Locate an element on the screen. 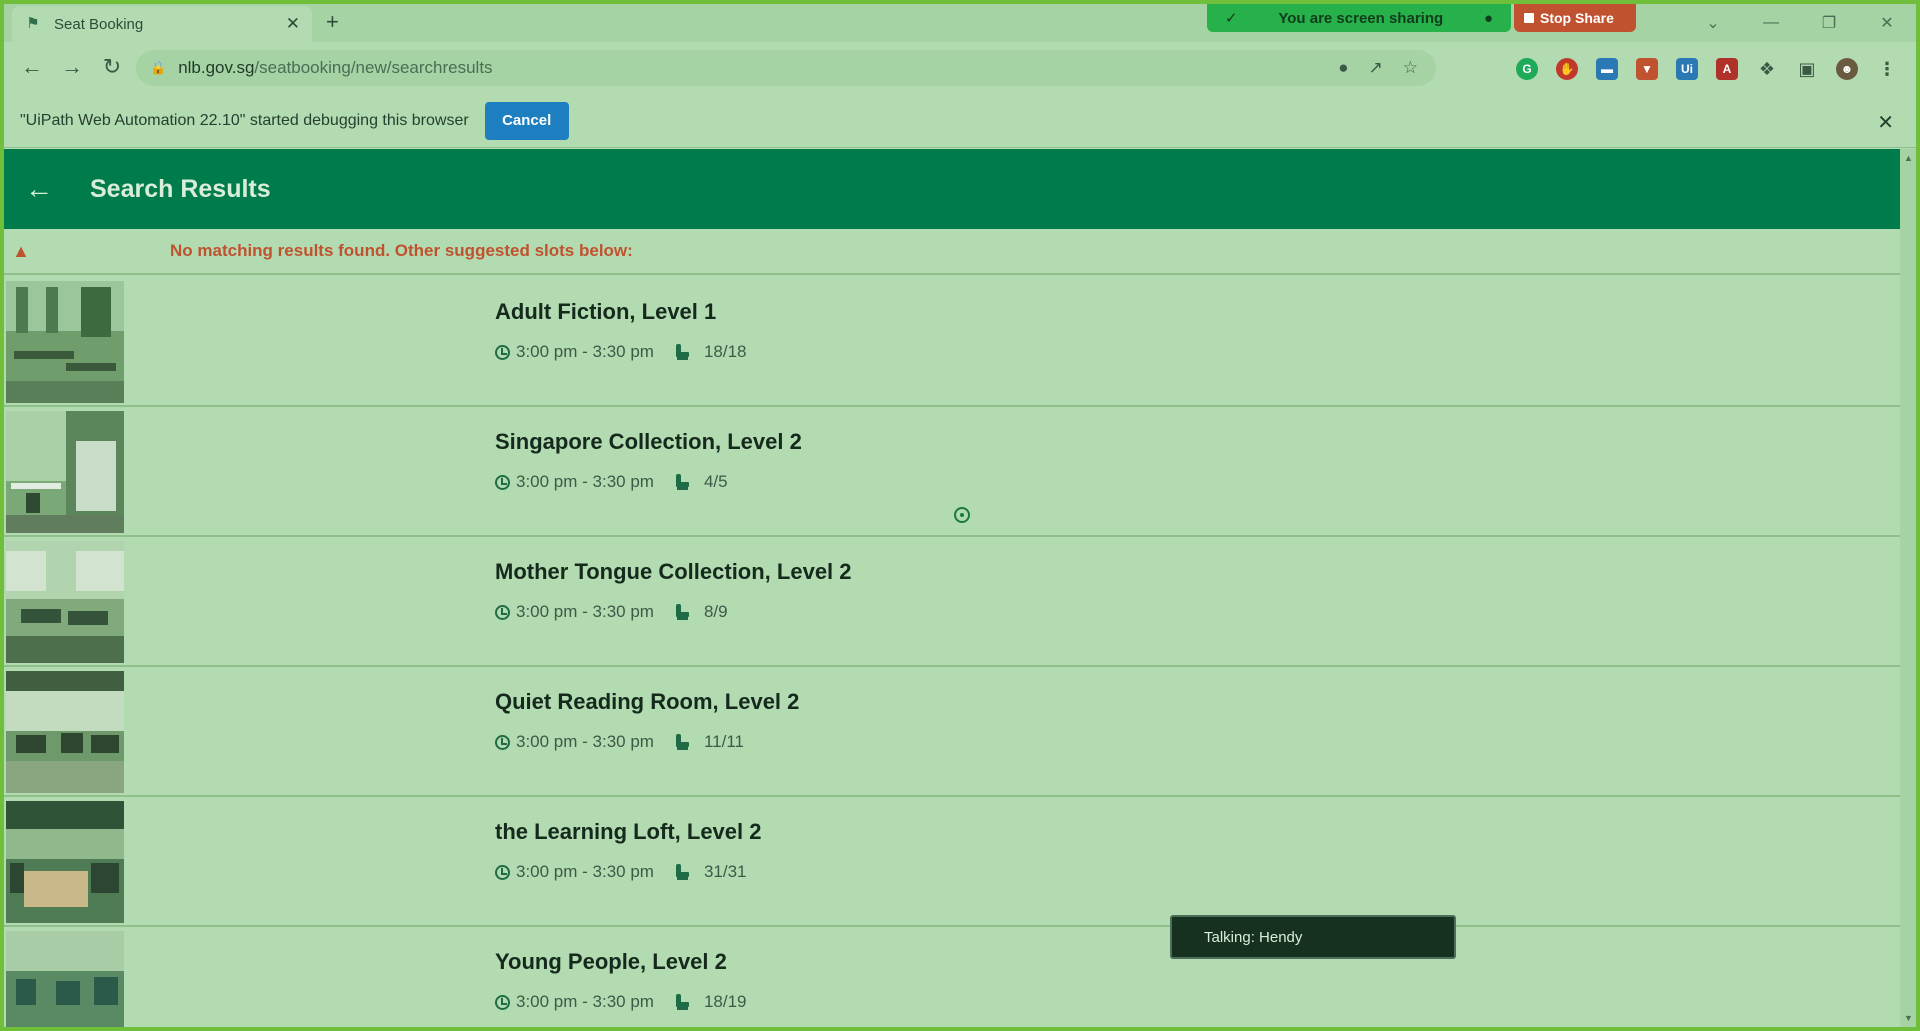 The image size is (1920, 1031). room-name: Adult Fiction, Level 1 is located at coordinates (606, 311).